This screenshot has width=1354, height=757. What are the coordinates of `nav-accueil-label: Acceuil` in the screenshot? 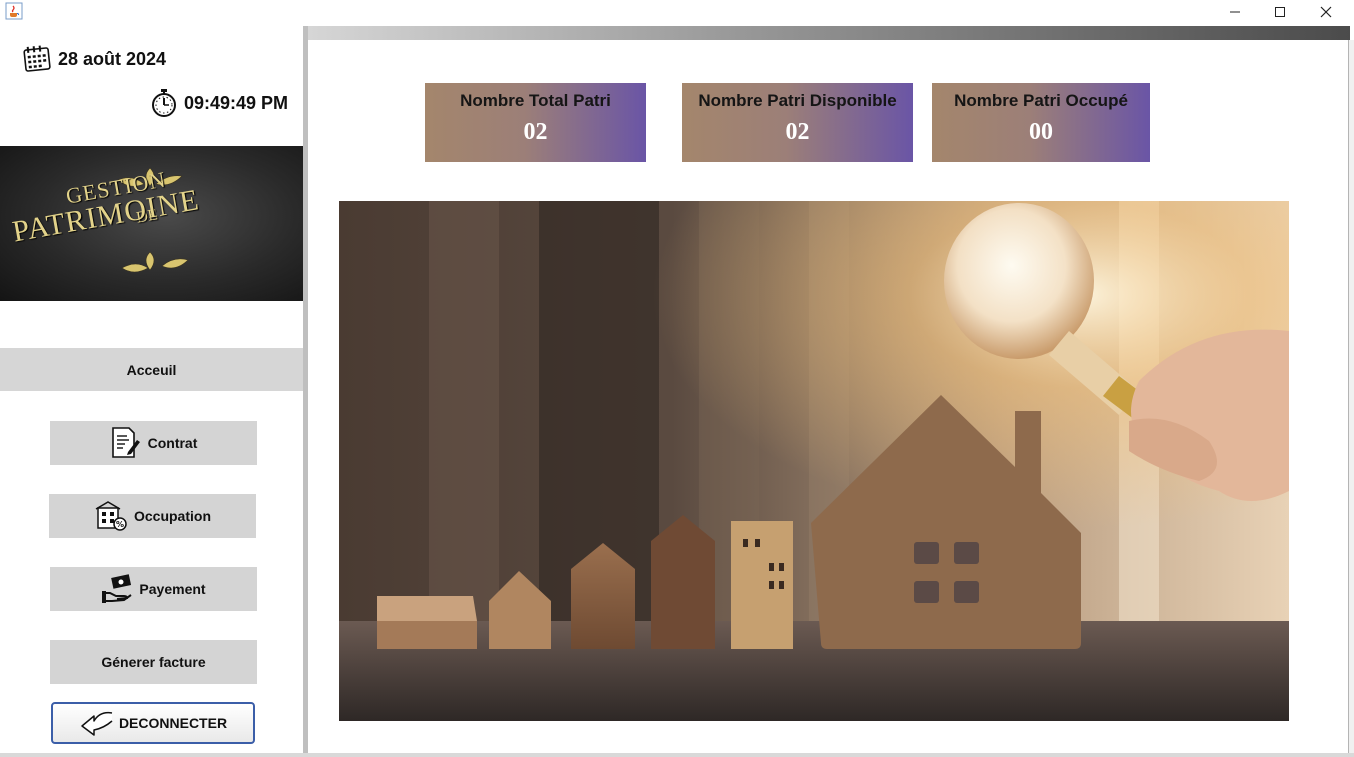 It's located at (151, 369).